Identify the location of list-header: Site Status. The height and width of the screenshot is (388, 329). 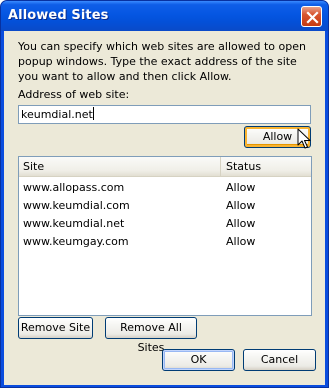
(165, 167).